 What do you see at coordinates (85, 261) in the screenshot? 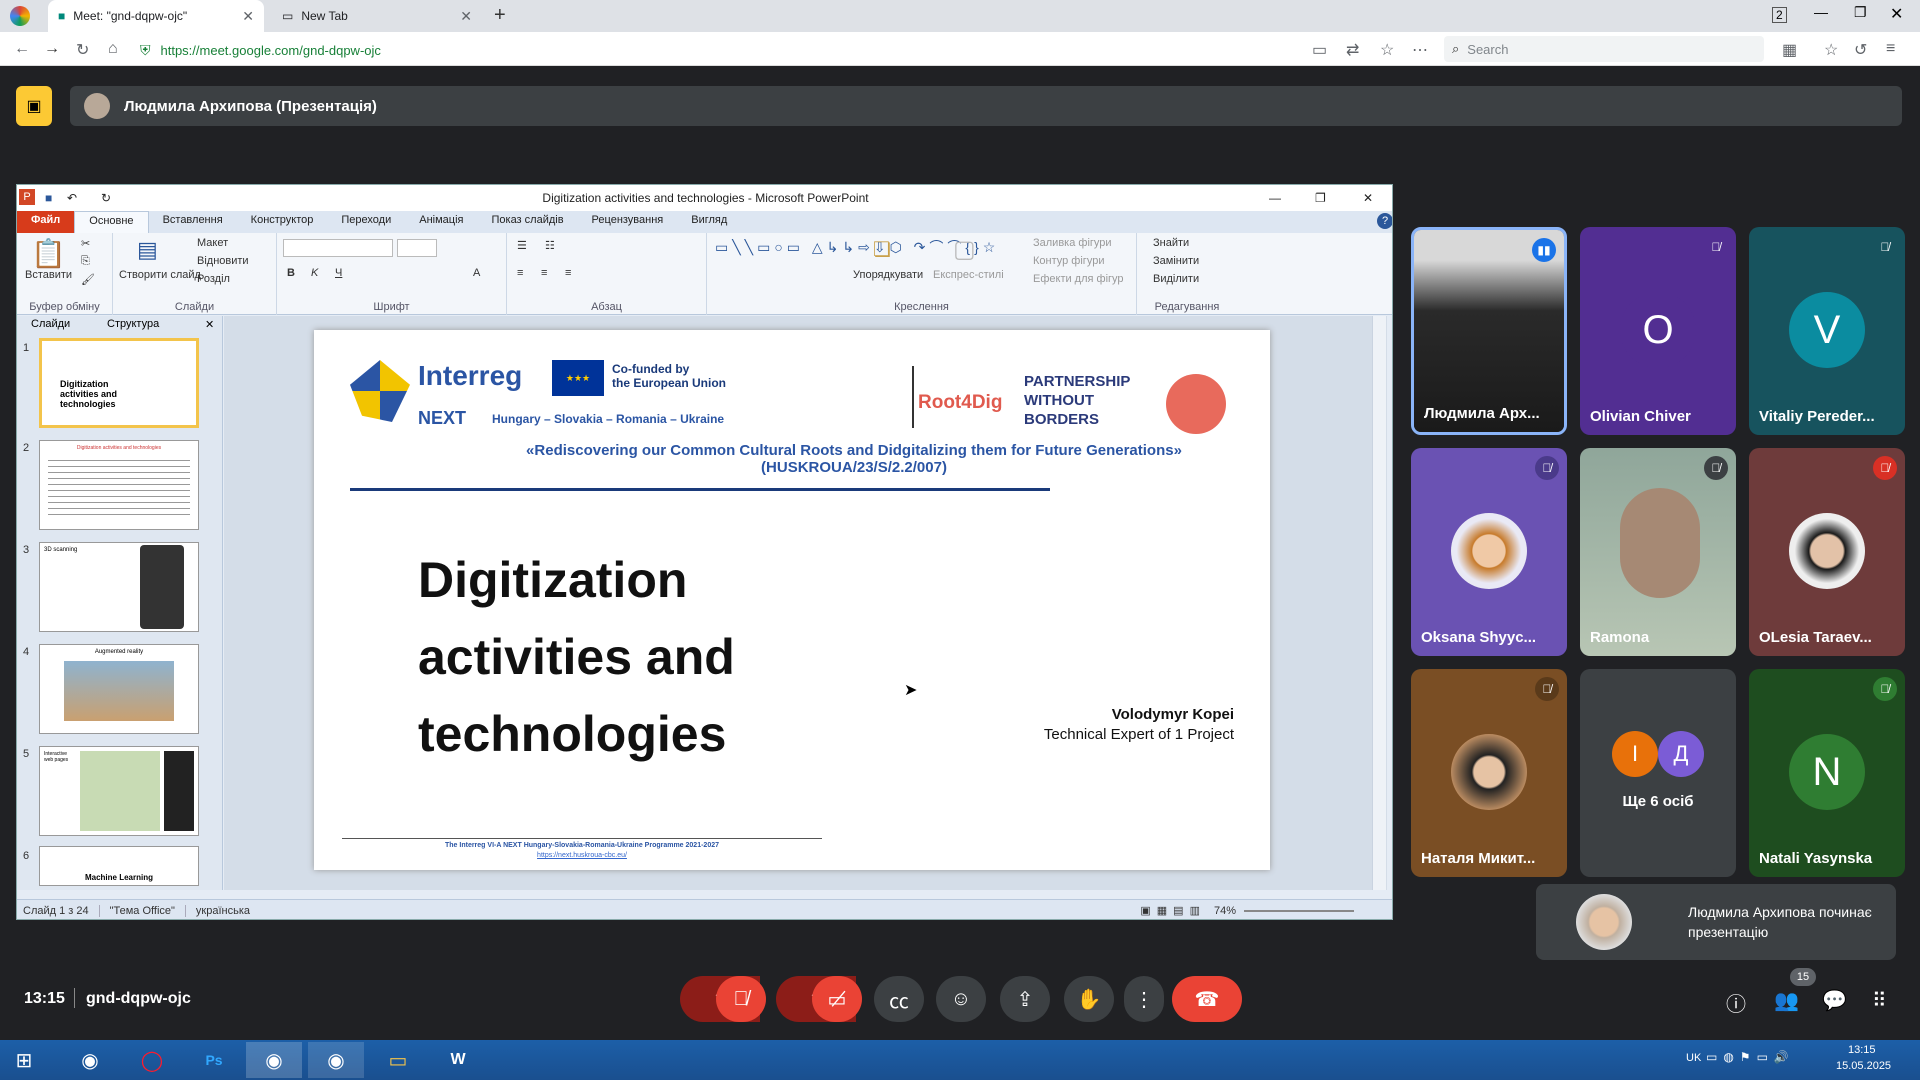
I see `copy-icon: ⎘` at bounding box center [85, 261].